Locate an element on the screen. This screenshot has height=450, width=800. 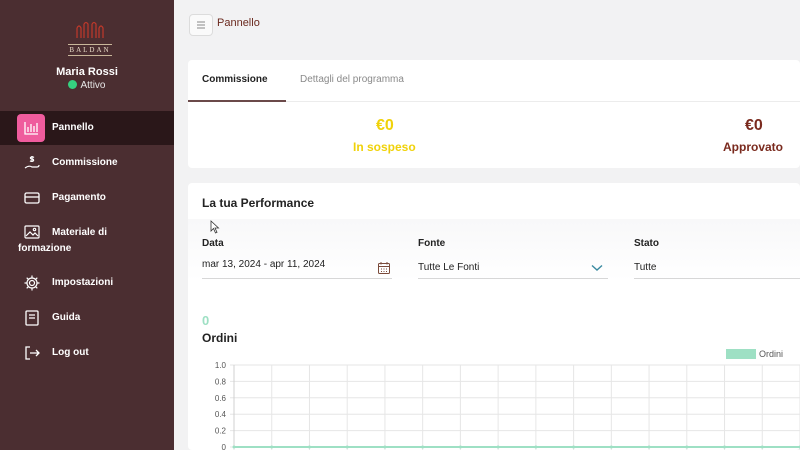
performance-title: La tua Performance is located at coordinates (258, 203).